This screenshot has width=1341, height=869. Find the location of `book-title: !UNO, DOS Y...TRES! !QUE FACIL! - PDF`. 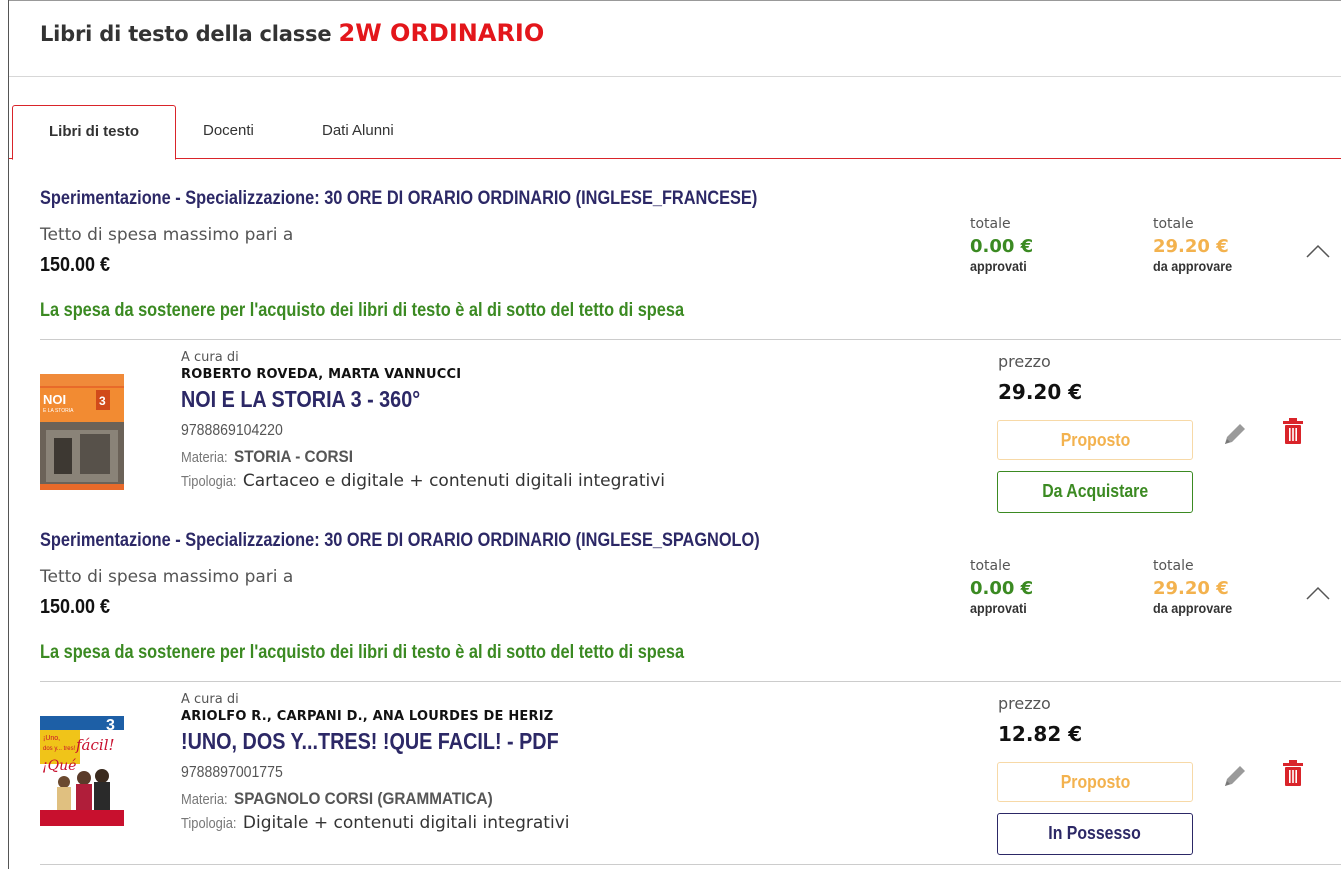

book-title: !UNO, DOS Y...TRES! !QUE FACIL! - PDF is located at coordinates (370, 741).